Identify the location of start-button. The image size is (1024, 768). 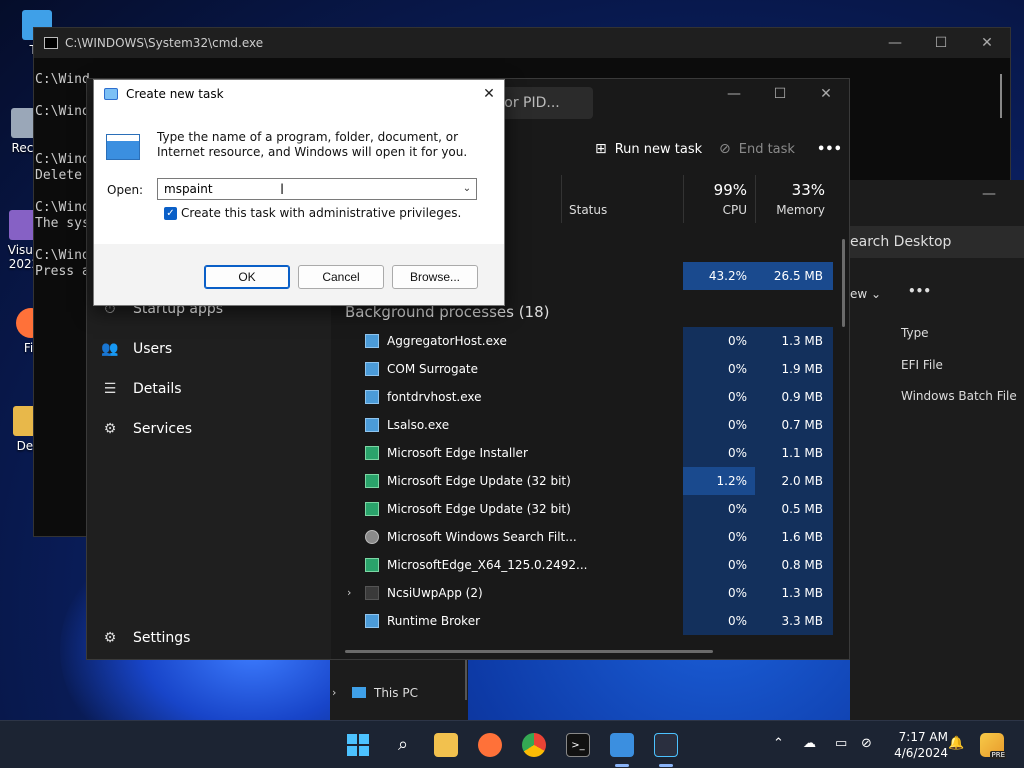
(358, 745).